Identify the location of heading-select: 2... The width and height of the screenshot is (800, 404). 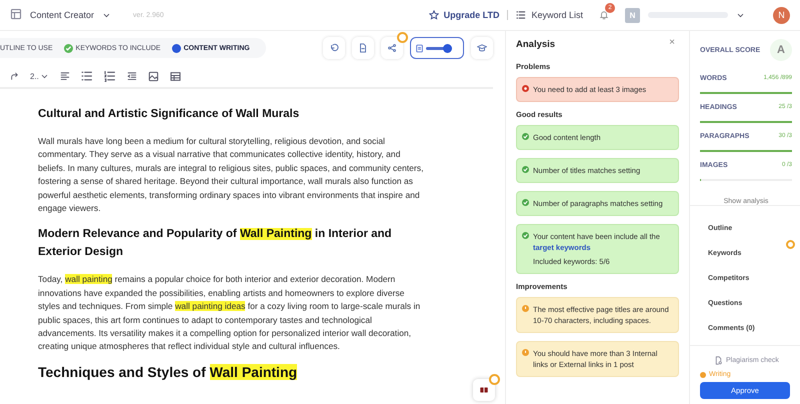
(39, 76).